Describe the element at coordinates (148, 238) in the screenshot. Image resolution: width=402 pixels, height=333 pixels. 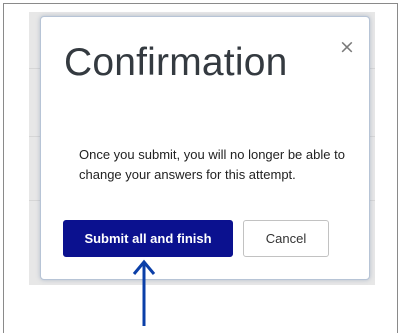
I see `submit-all-and-finish-button: Submit all and finish` at that location.